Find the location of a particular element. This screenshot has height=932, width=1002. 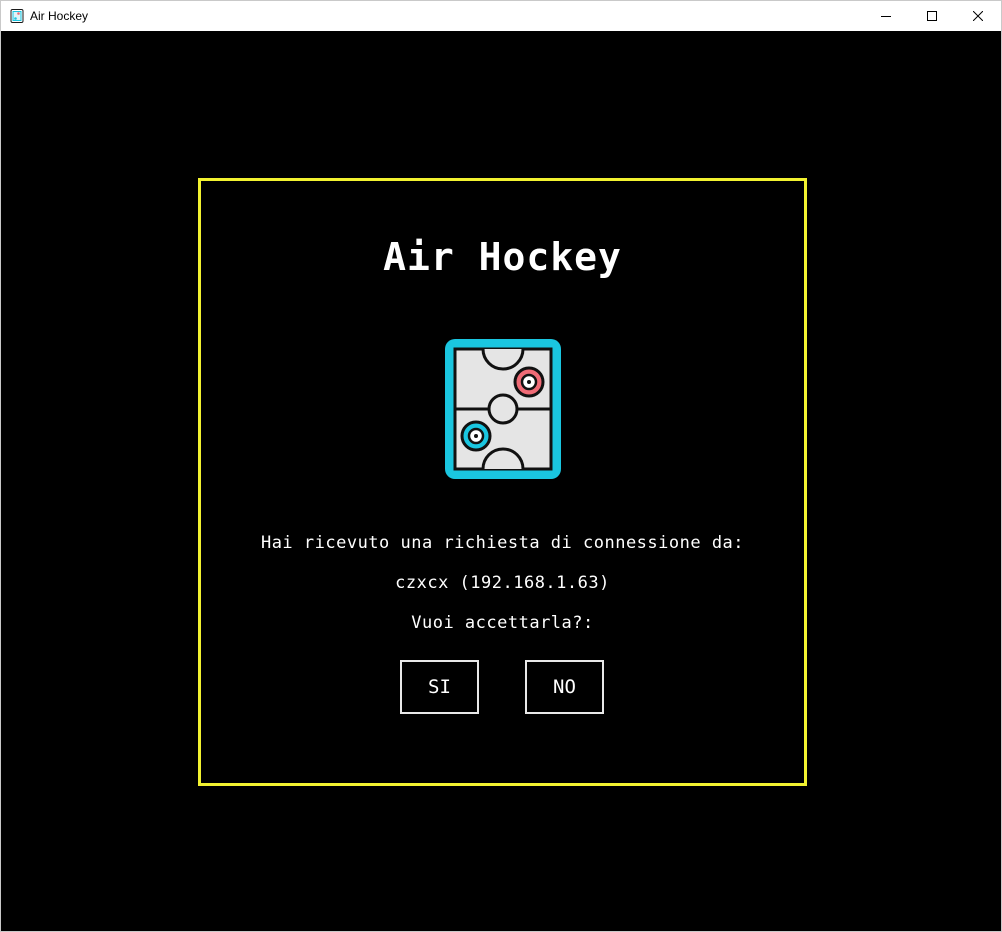

window-title: Air Hockey is located at coordinates (59, 16).